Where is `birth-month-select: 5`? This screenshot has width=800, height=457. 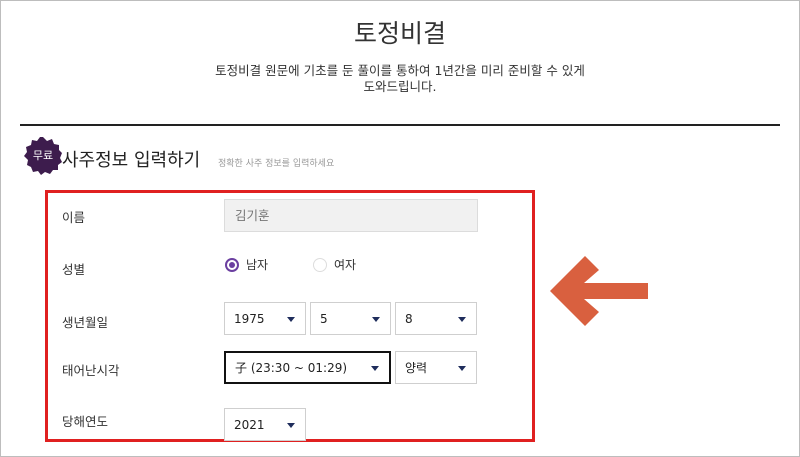
birth-month-select: 5 is located at coordinates (350, 318).